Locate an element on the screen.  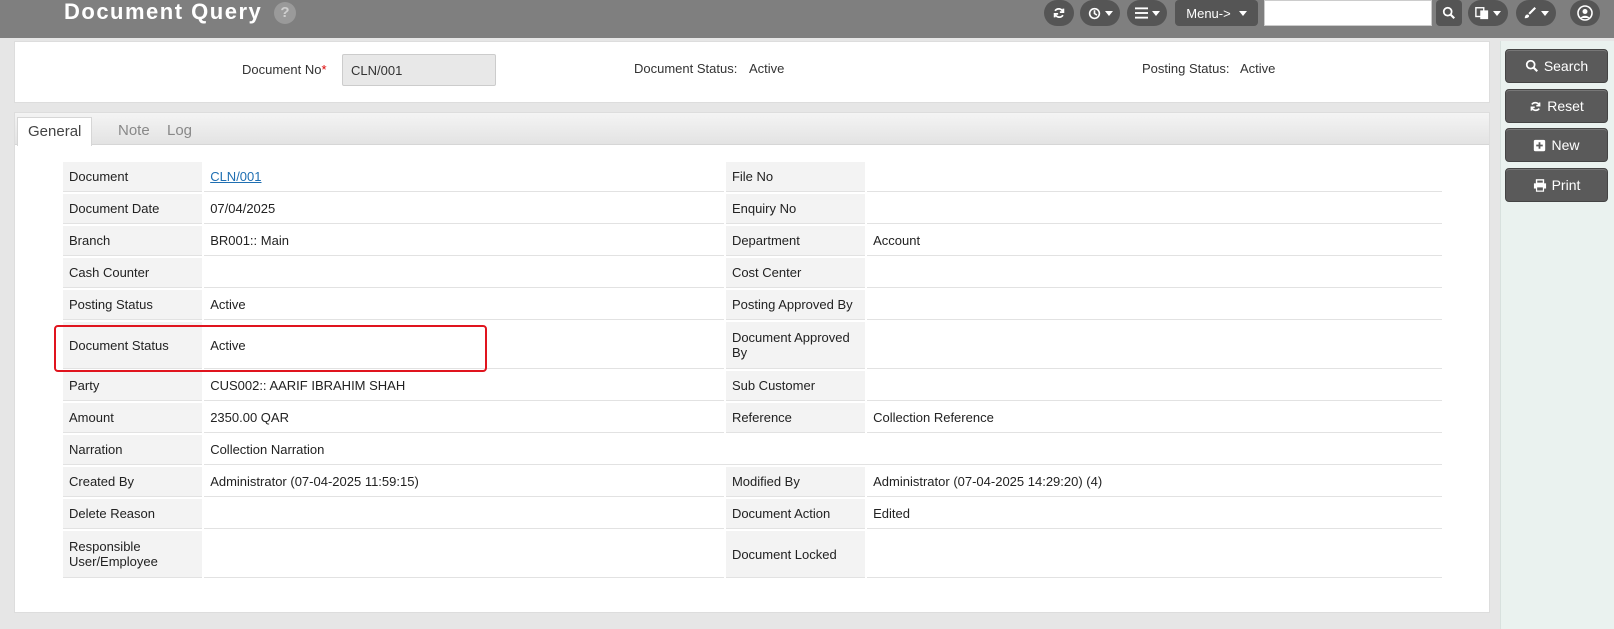
user-button is located at coordinates (1585, 13).